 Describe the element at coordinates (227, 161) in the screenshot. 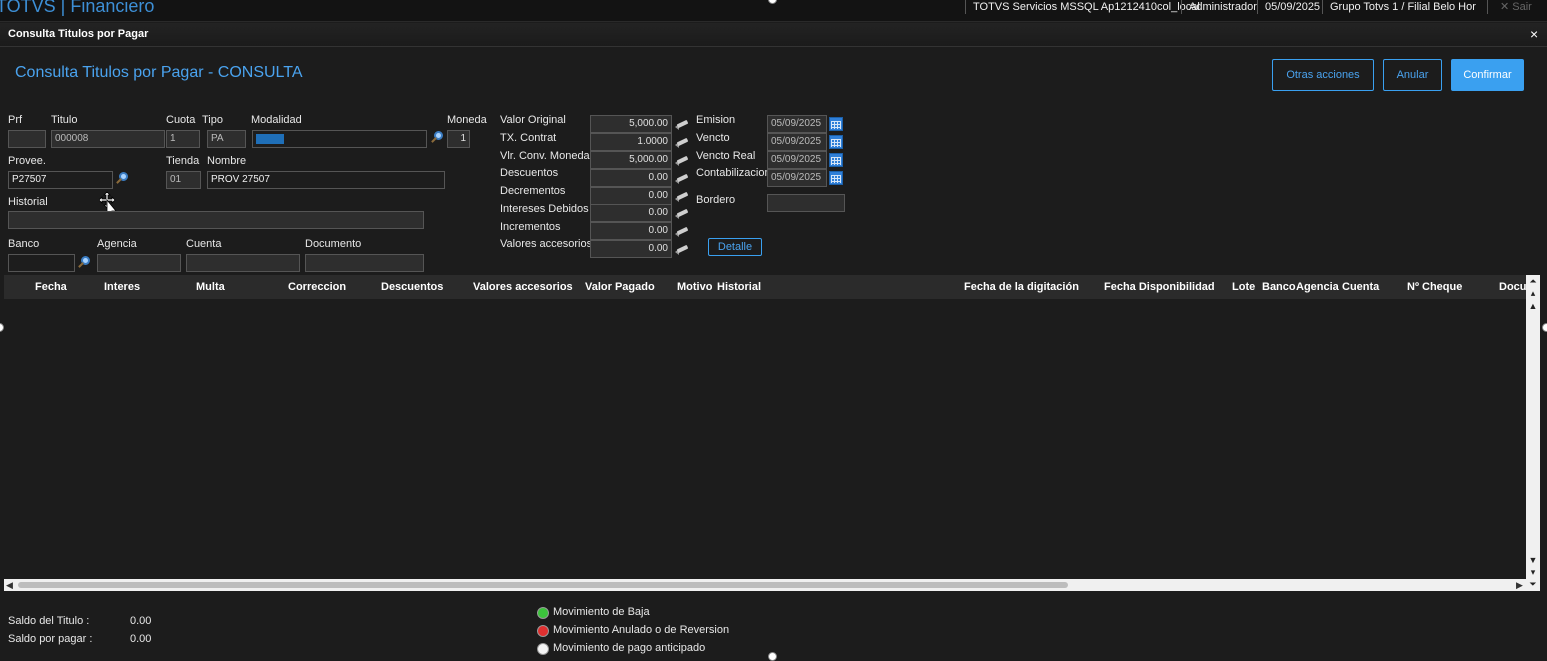

I see `nombre-label: Nombre` at that location.